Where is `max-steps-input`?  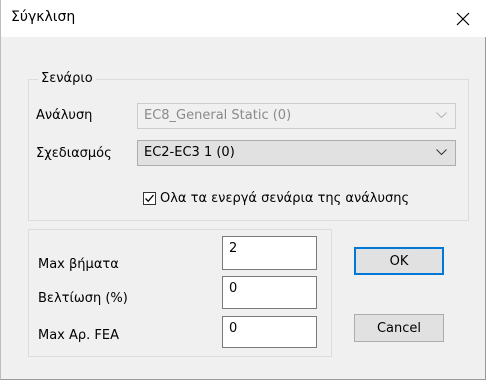 max-steps-input is located at coordinates (269, 253).